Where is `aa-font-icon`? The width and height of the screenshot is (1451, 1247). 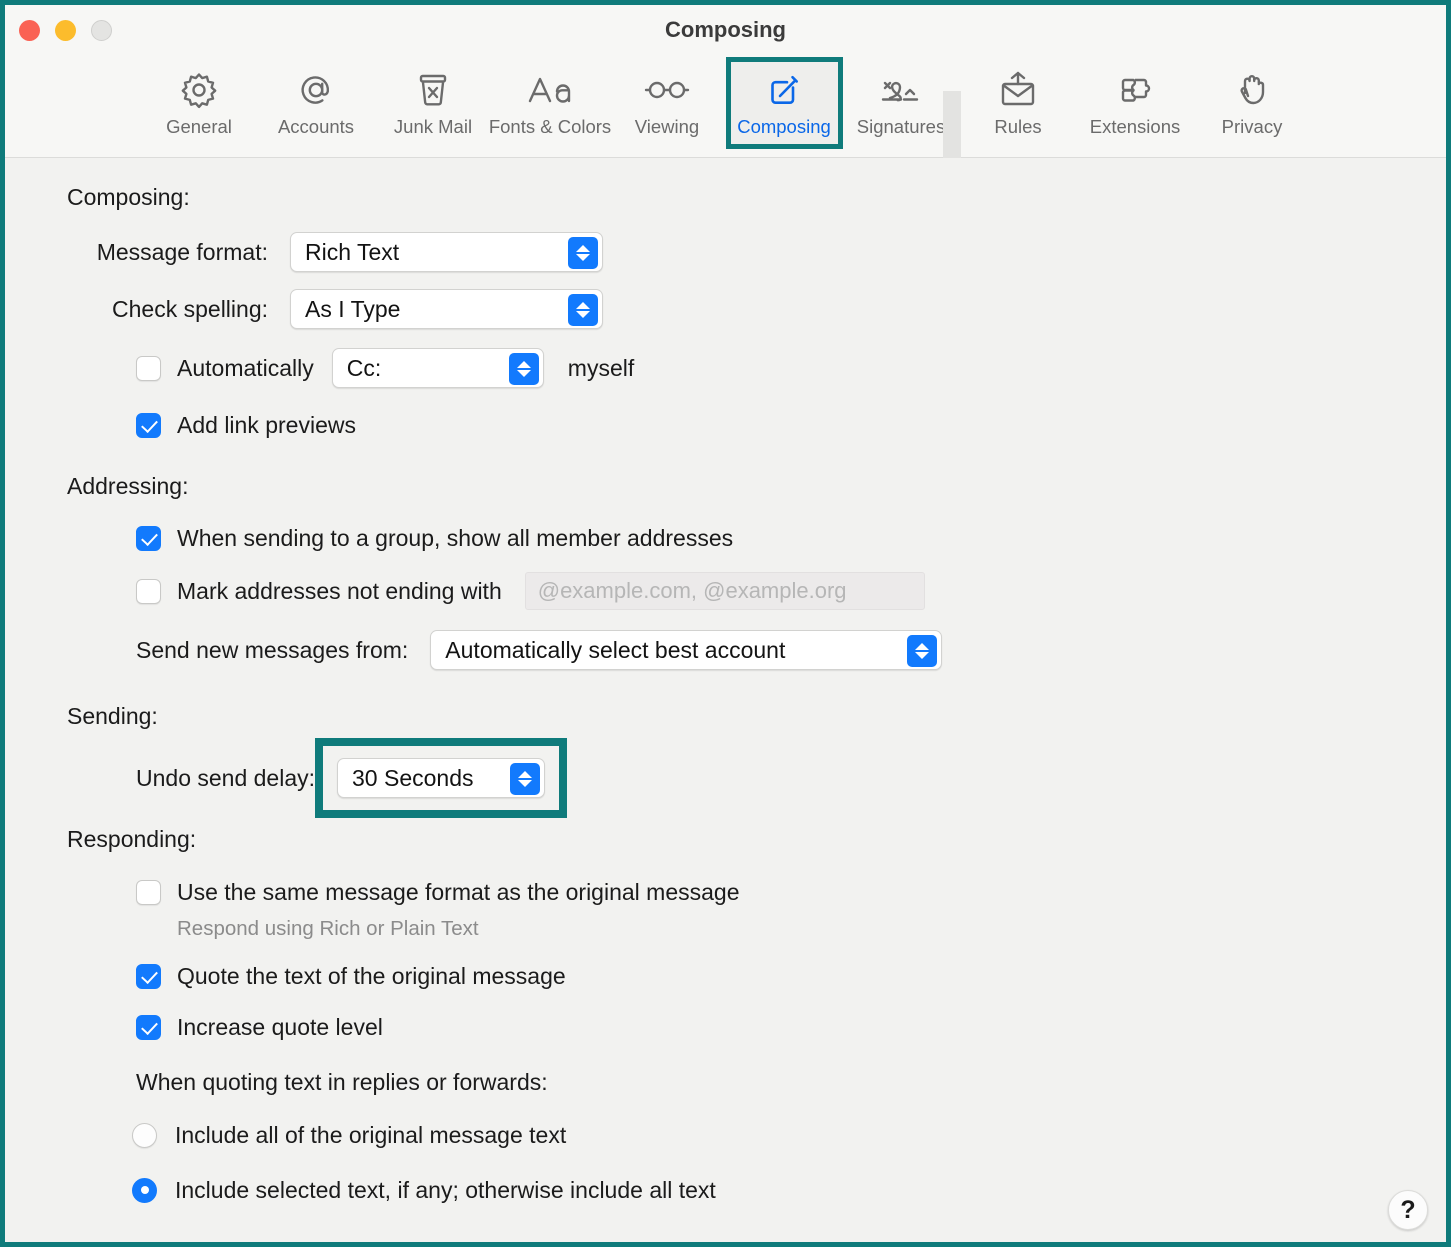 aa-font-icon is located at coordinates (550, 90).